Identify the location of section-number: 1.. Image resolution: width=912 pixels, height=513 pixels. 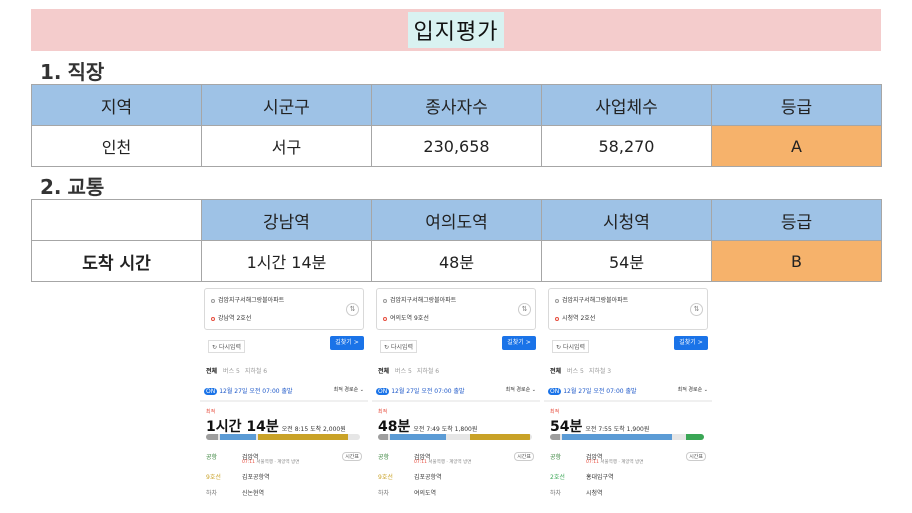
(51, 72).